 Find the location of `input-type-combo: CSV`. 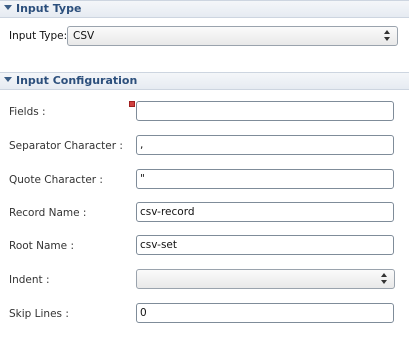

input-type-combo: CSV is located at coordinates (232, 36).